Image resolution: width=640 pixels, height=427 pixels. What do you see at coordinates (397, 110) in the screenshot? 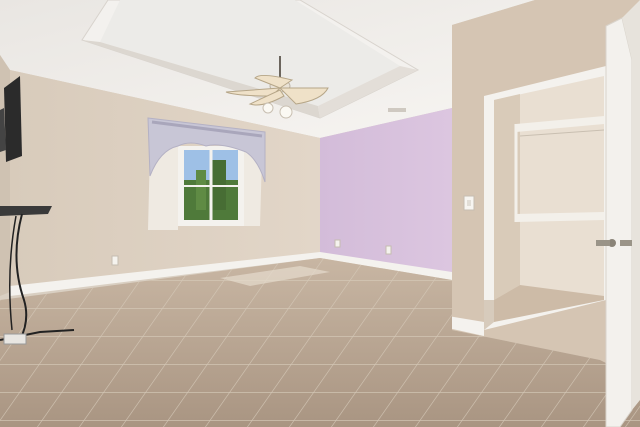
I see `ceiling-vent` at bounding box center [397, 110].